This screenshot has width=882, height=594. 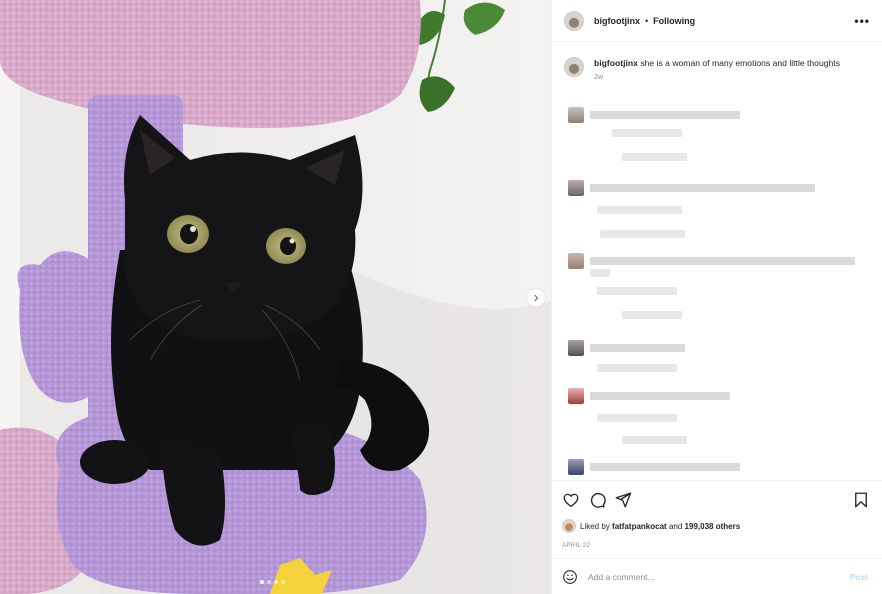 What do you see at coordinates (272, 582) in the screenshot?
I see `carousel-indicator` at bounding box center [272, 582].